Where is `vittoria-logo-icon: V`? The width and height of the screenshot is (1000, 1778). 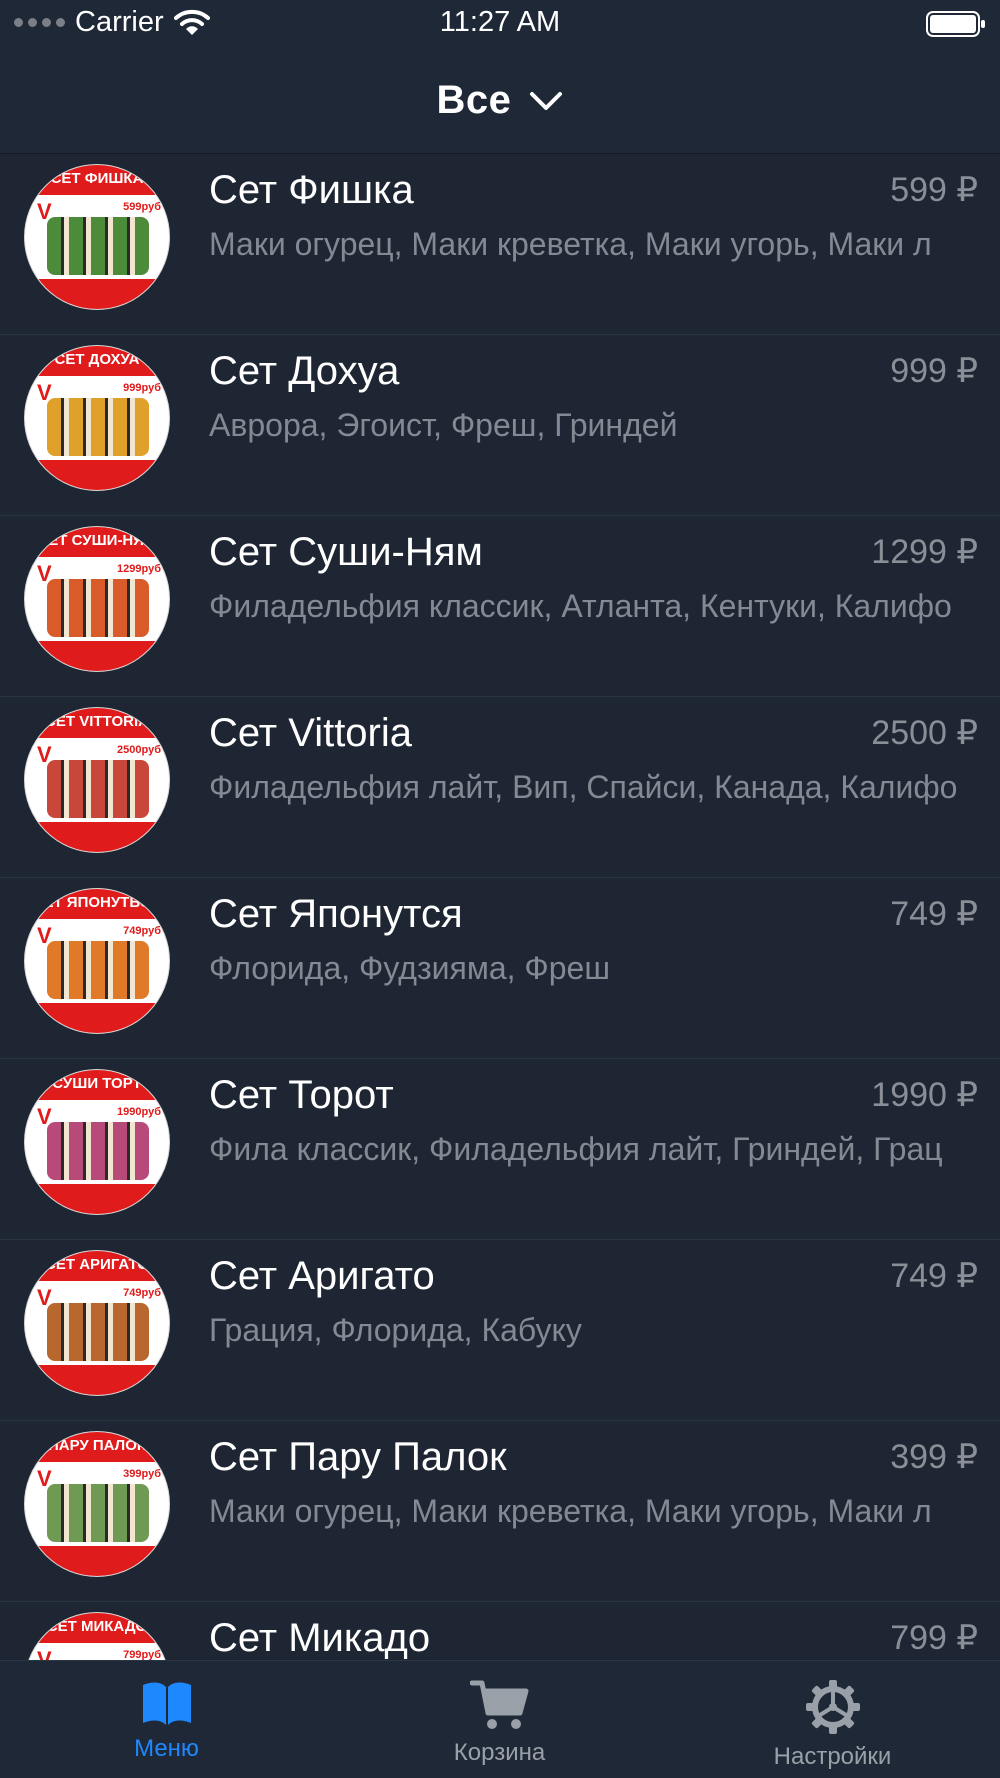
vittoria-logo-icon: V is located at coordinates (44, 1653).